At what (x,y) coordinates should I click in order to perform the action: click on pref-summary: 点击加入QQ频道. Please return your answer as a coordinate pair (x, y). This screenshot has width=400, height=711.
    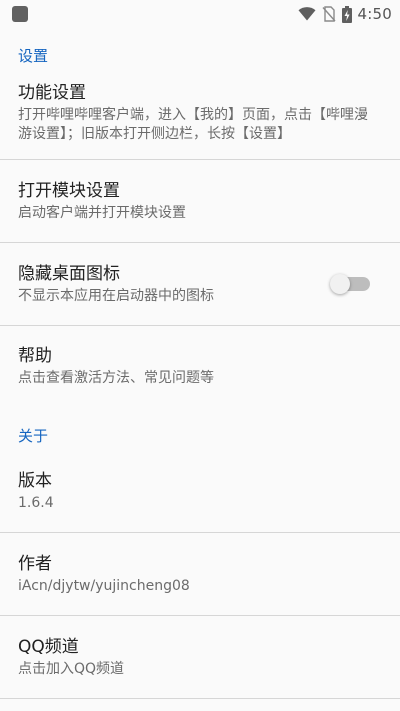
    Looking at the image, I should click on (71, 668).